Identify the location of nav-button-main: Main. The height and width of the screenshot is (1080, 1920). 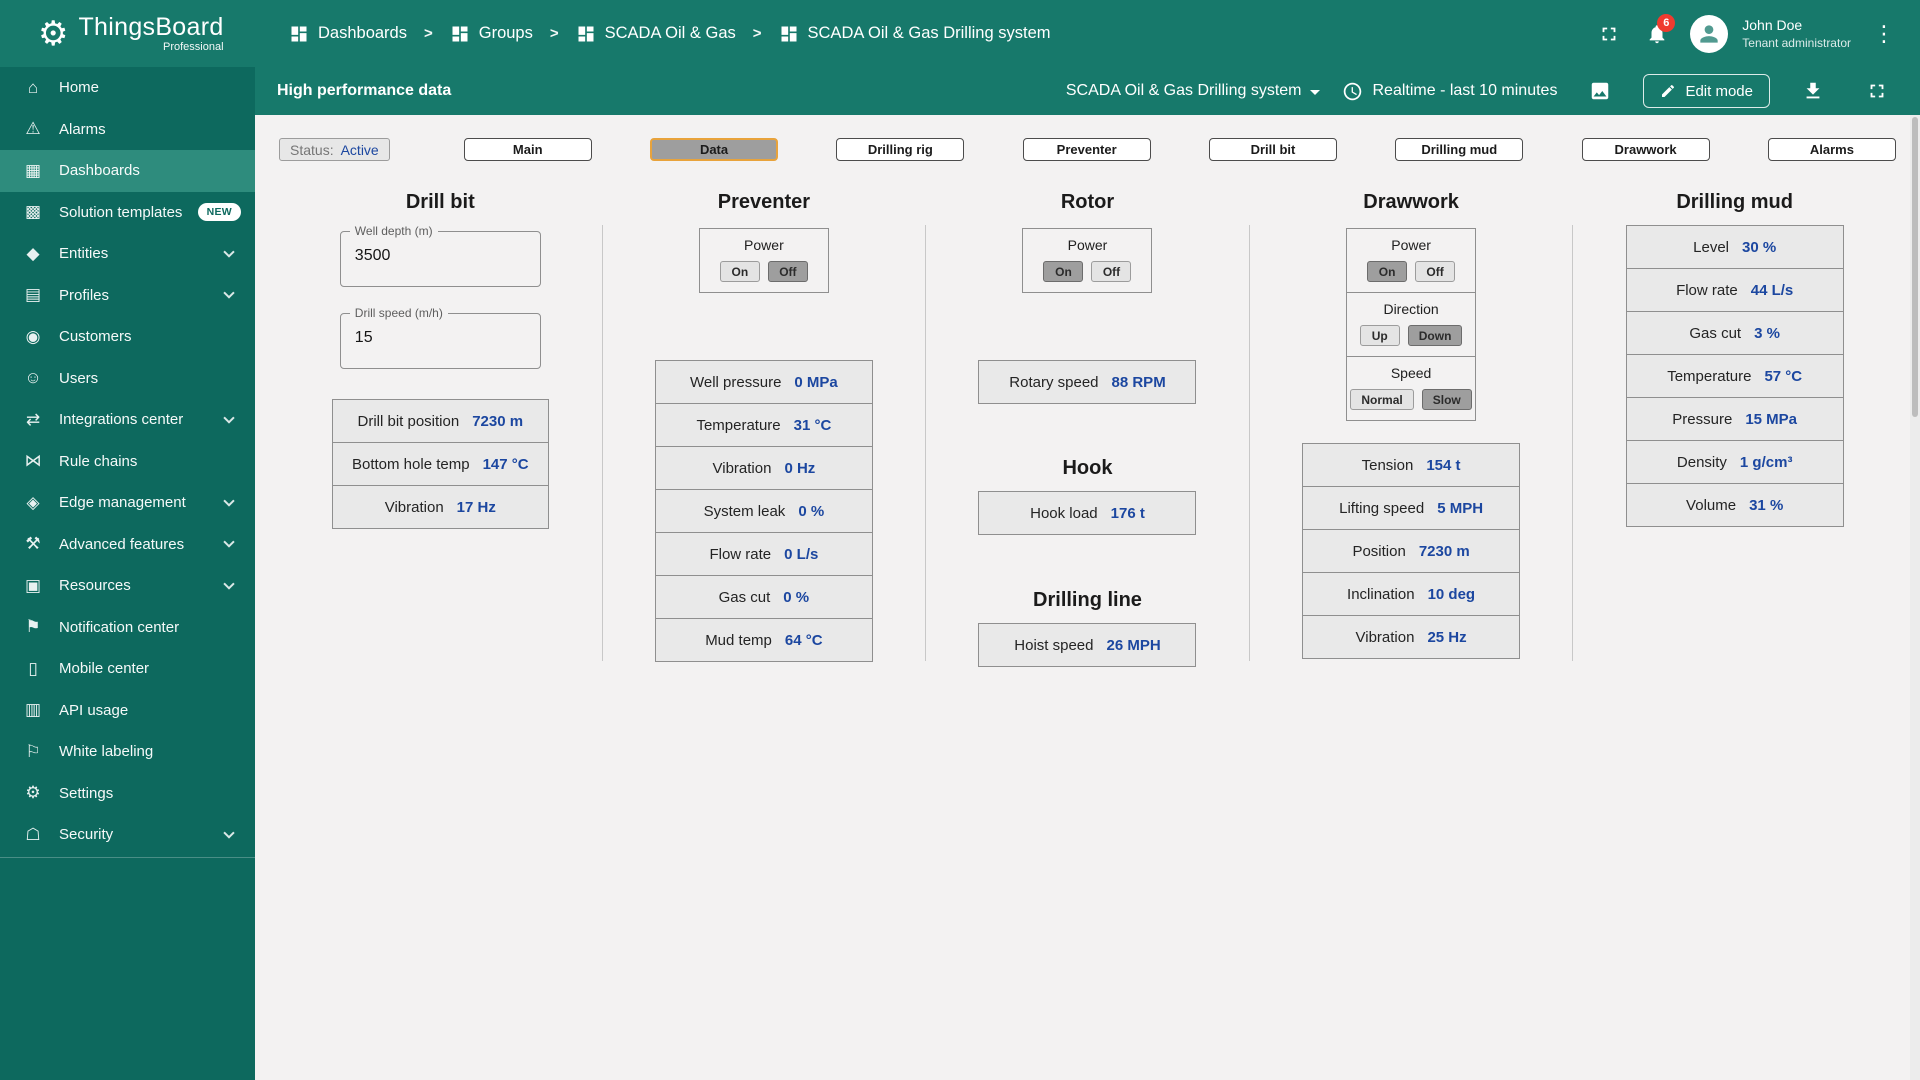
(527, 149).